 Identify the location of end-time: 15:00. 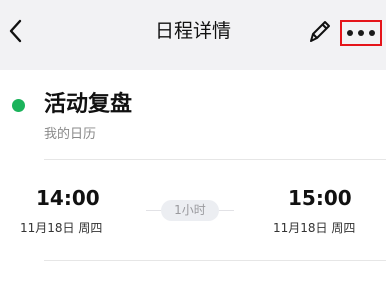
(320, 198).